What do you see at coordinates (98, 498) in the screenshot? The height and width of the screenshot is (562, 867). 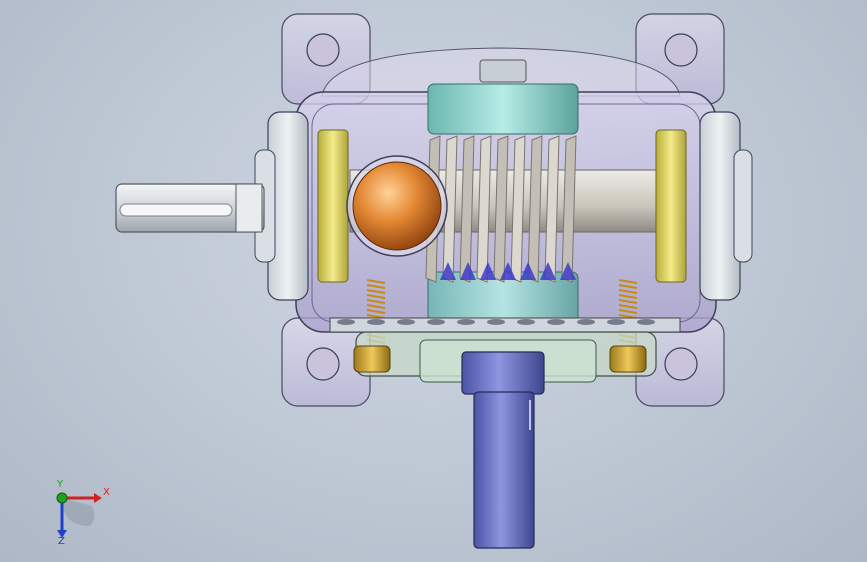 I see `x-axis-arrow` at bounding box center [98, 498].